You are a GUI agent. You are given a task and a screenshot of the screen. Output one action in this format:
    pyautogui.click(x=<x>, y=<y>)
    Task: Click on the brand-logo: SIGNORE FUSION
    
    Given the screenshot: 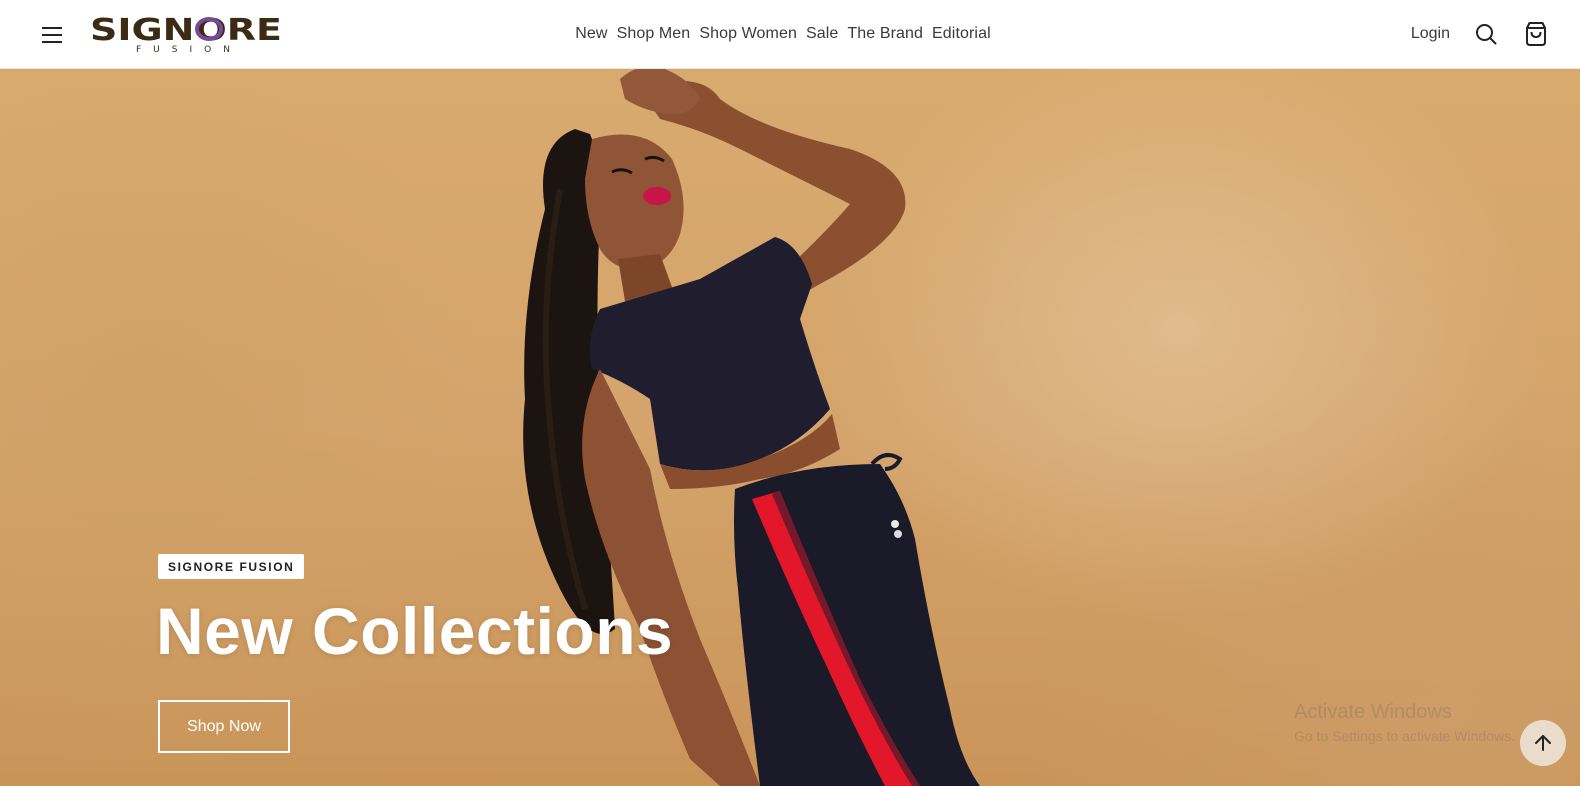 What is the action you would take?
    pyautogui.click(x=188, y=34)
    